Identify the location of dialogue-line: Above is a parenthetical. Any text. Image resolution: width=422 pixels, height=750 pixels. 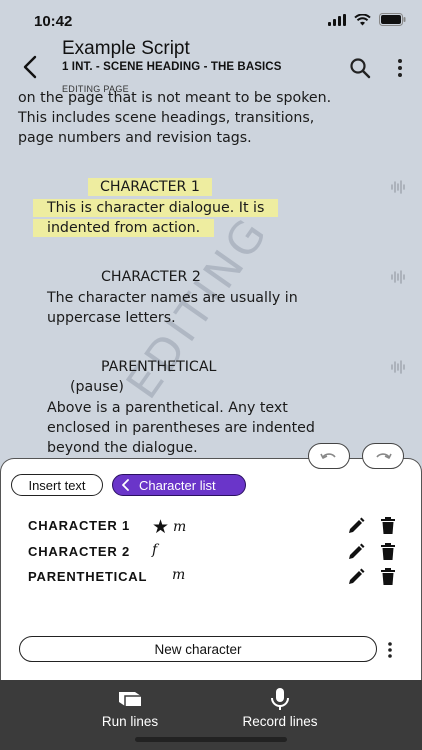
(167, 408).